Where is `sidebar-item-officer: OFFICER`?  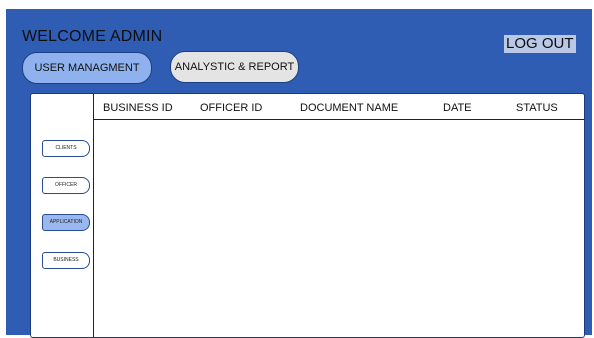
sidebar-item-officer: OFFICER is located at coordinates (66, 185).